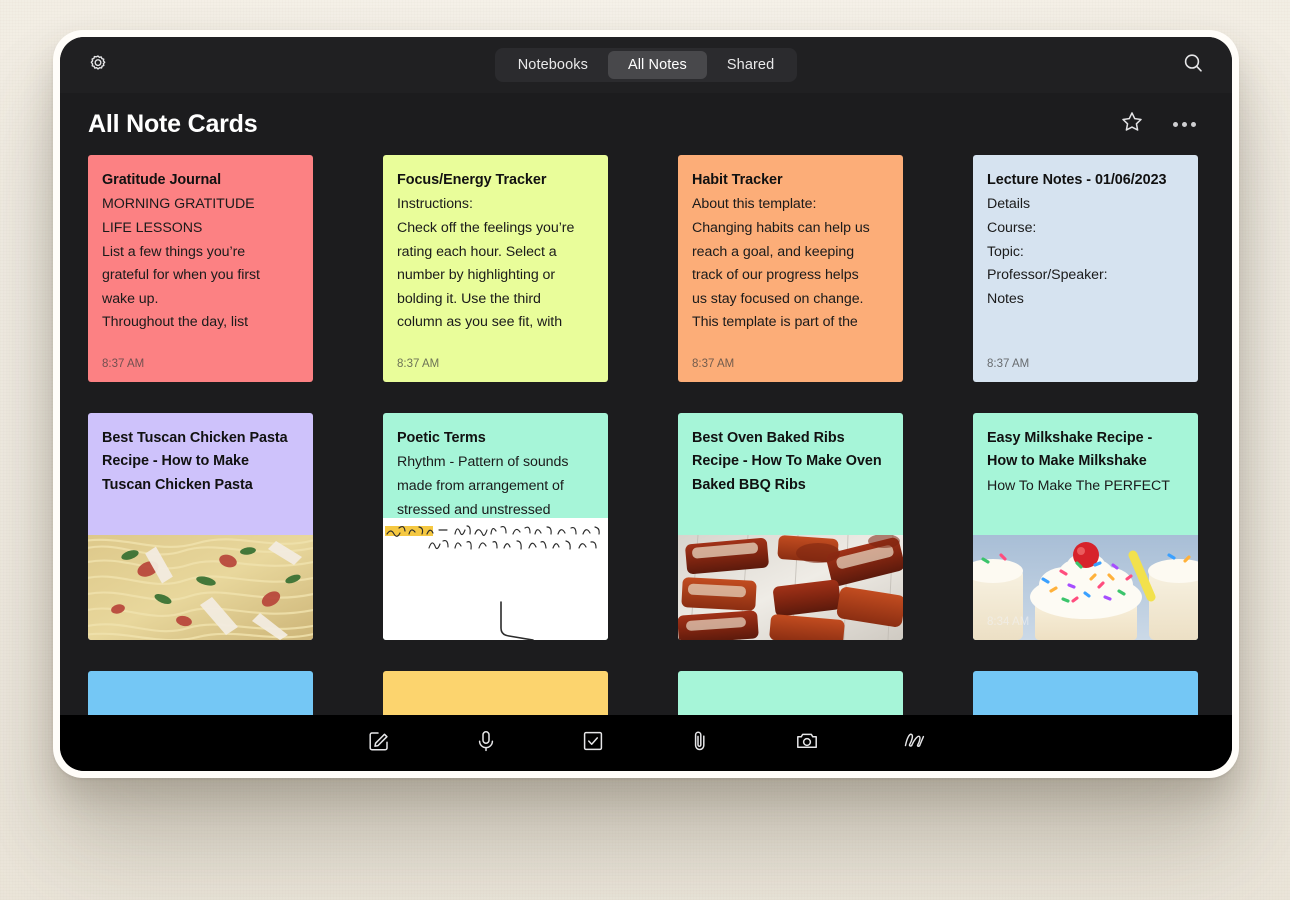 Image resolution: width=1290 pixels, height=900 pixels. Describe the element at coordinates (781, 228) in the screenshot. I see `note-card-line: Changing habits can help us` at that location.